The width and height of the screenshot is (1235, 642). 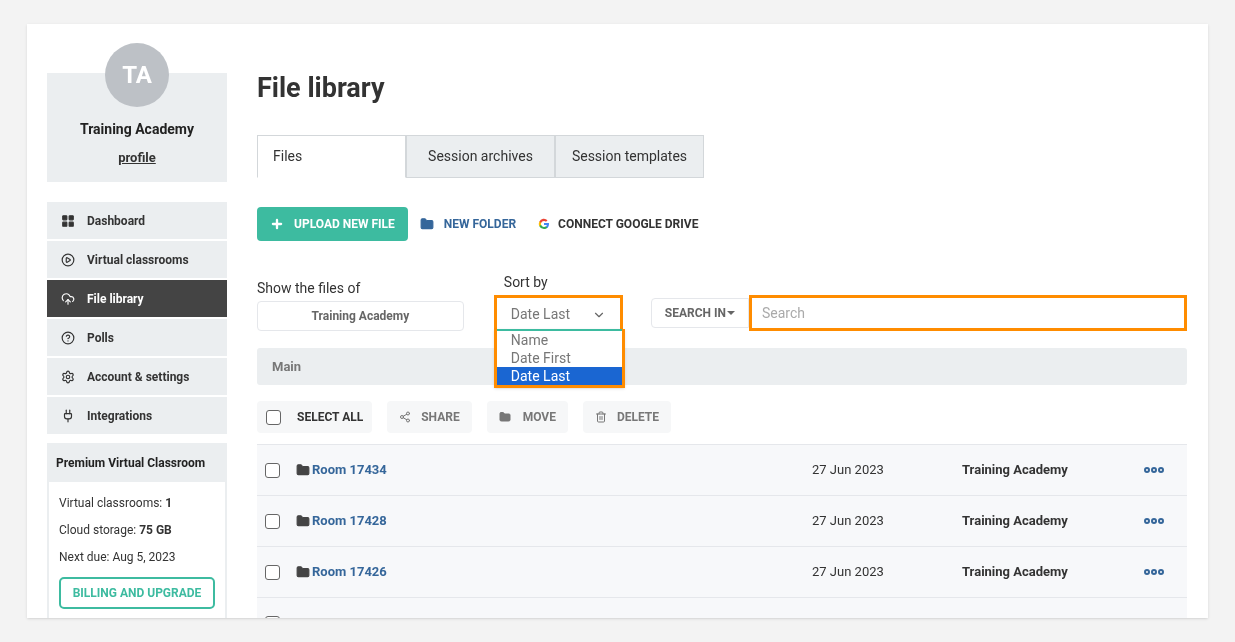 I want to click on nav-item: File library, so click(x=137, y=298).